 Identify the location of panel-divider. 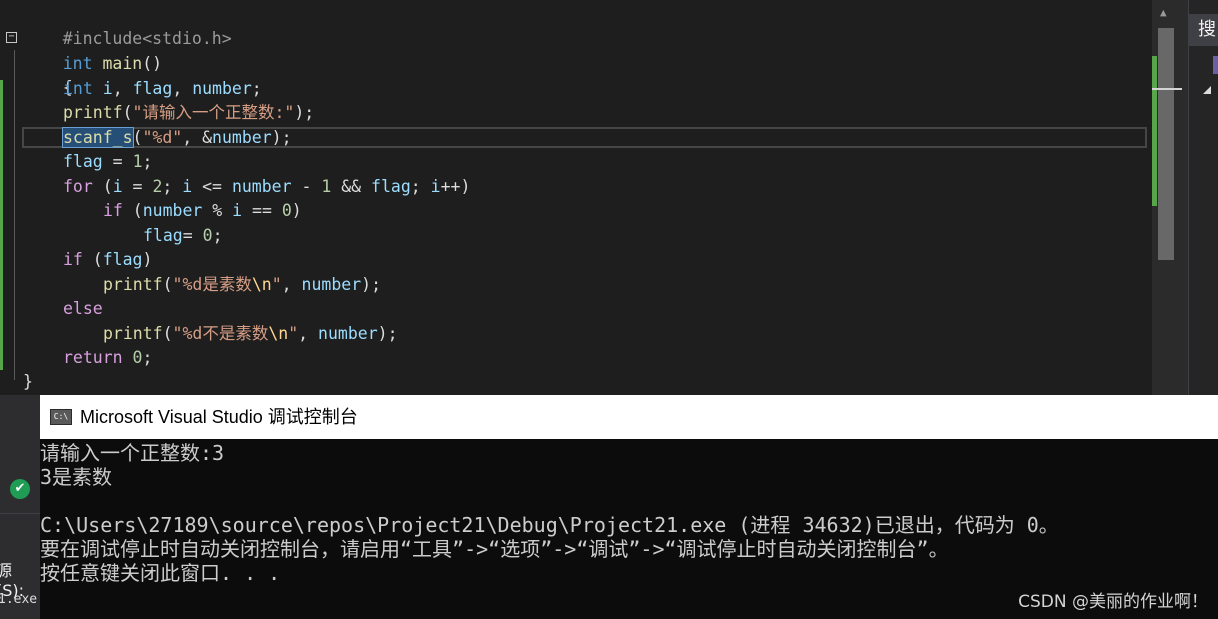
(20, 513).